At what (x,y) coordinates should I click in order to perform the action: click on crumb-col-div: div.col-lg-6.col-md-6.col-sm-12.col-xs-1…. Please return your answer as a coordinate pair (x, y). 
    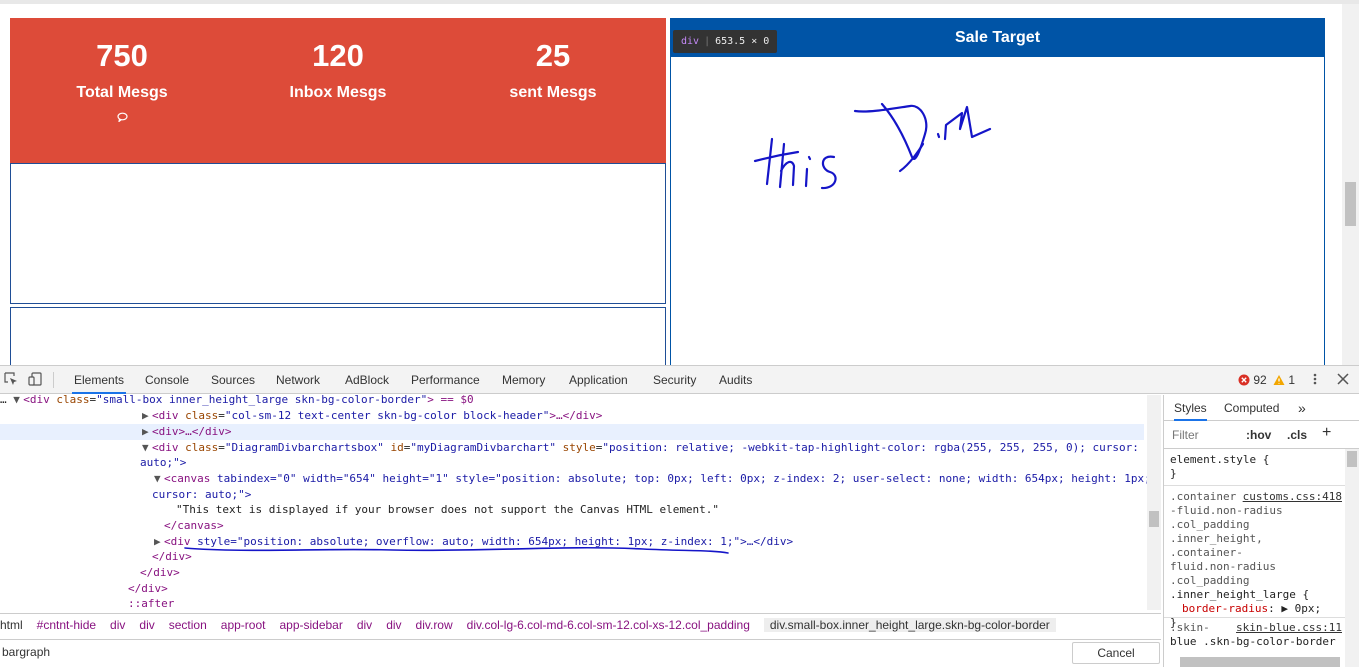
    Looking at the image, I should click on (608, 625).